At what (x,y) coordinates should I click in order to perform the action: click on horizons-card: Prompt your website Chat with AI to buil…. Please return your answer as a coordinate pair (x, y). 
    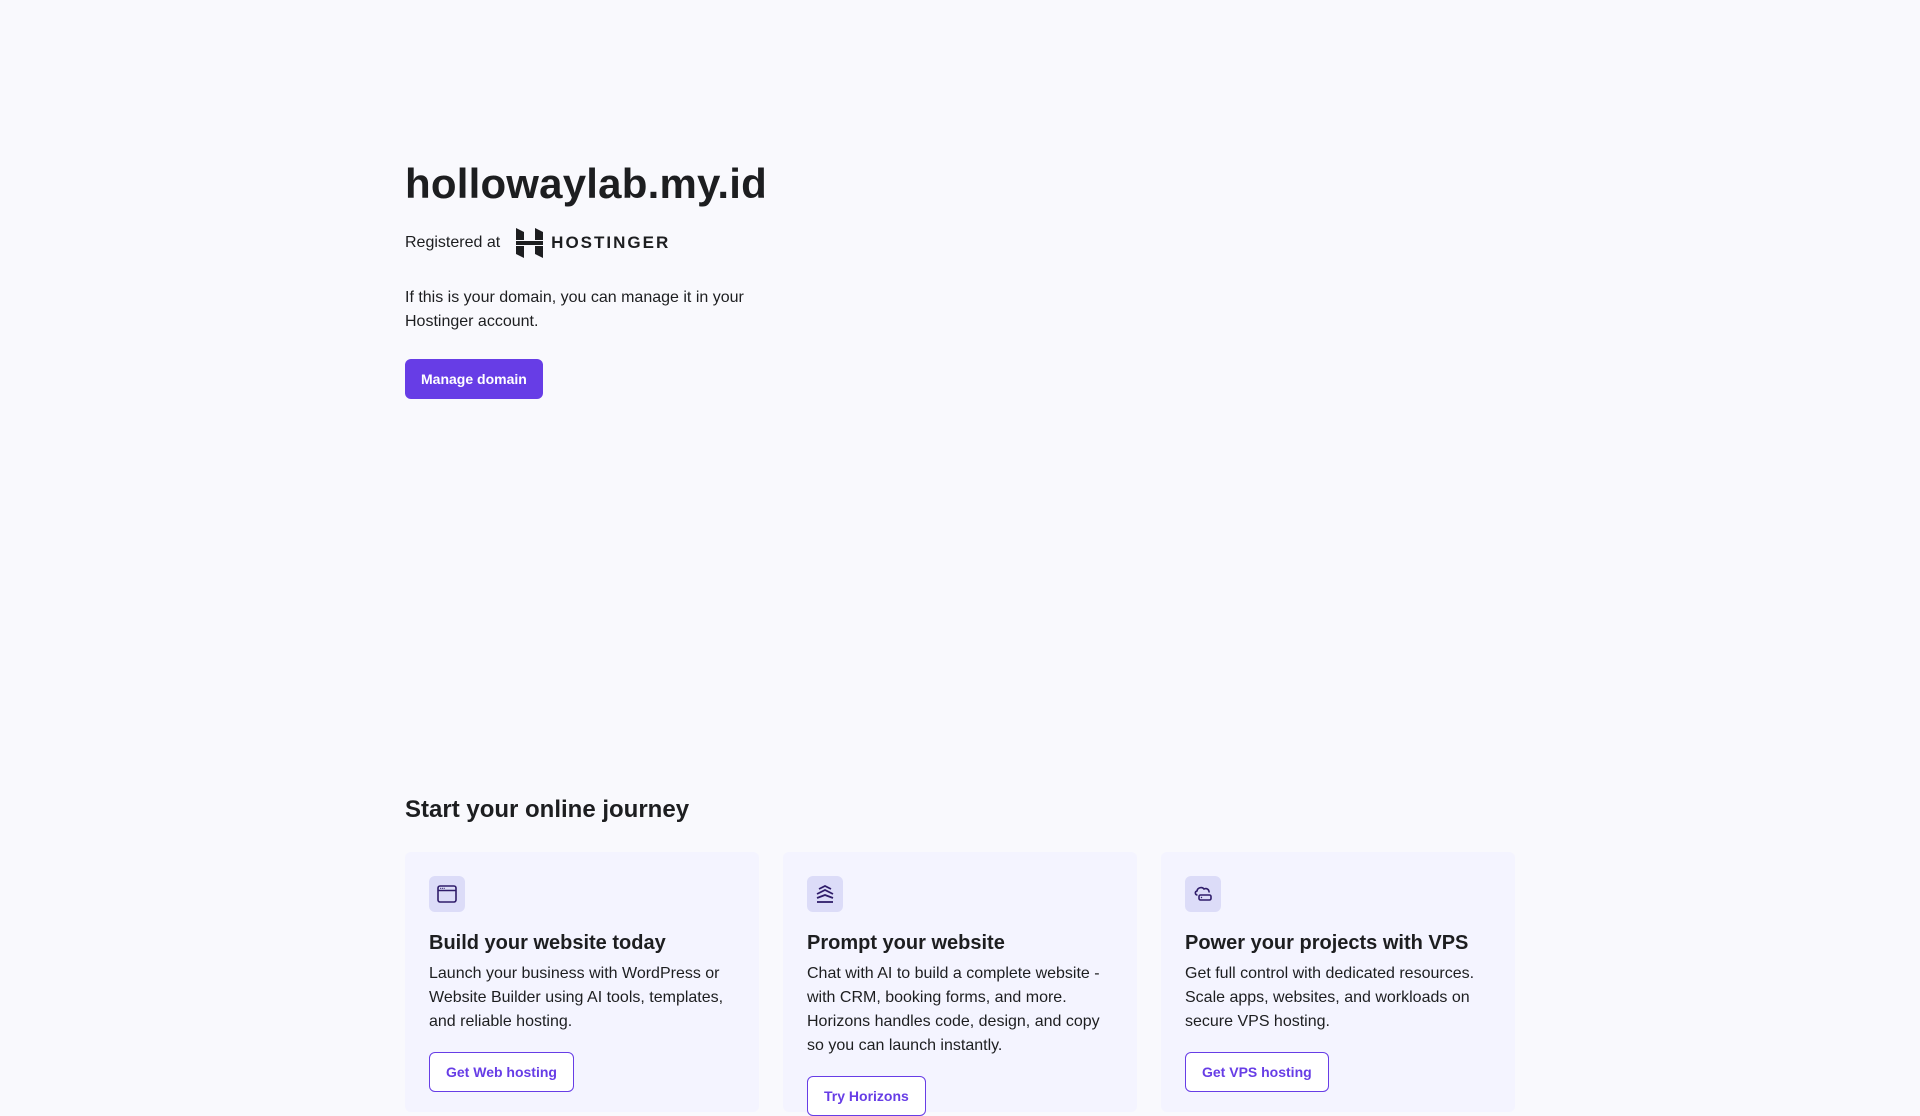
    Looking at the image, I should click on (960, 984).